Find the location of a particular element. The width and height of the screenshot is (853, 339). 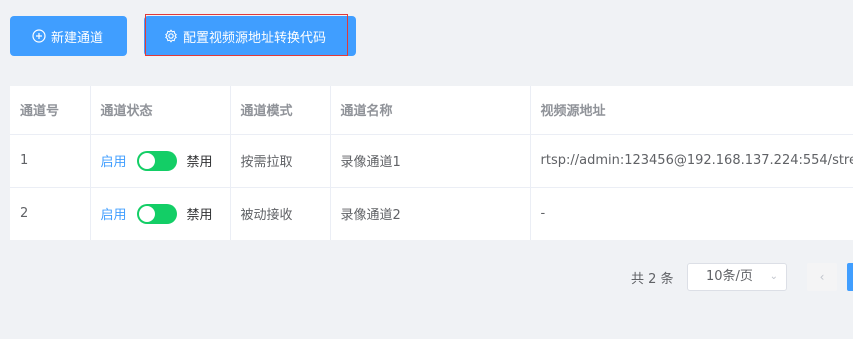

config-source-conversion-button: 配置视频源地址转换代码 is located at coordinates (250, 35).